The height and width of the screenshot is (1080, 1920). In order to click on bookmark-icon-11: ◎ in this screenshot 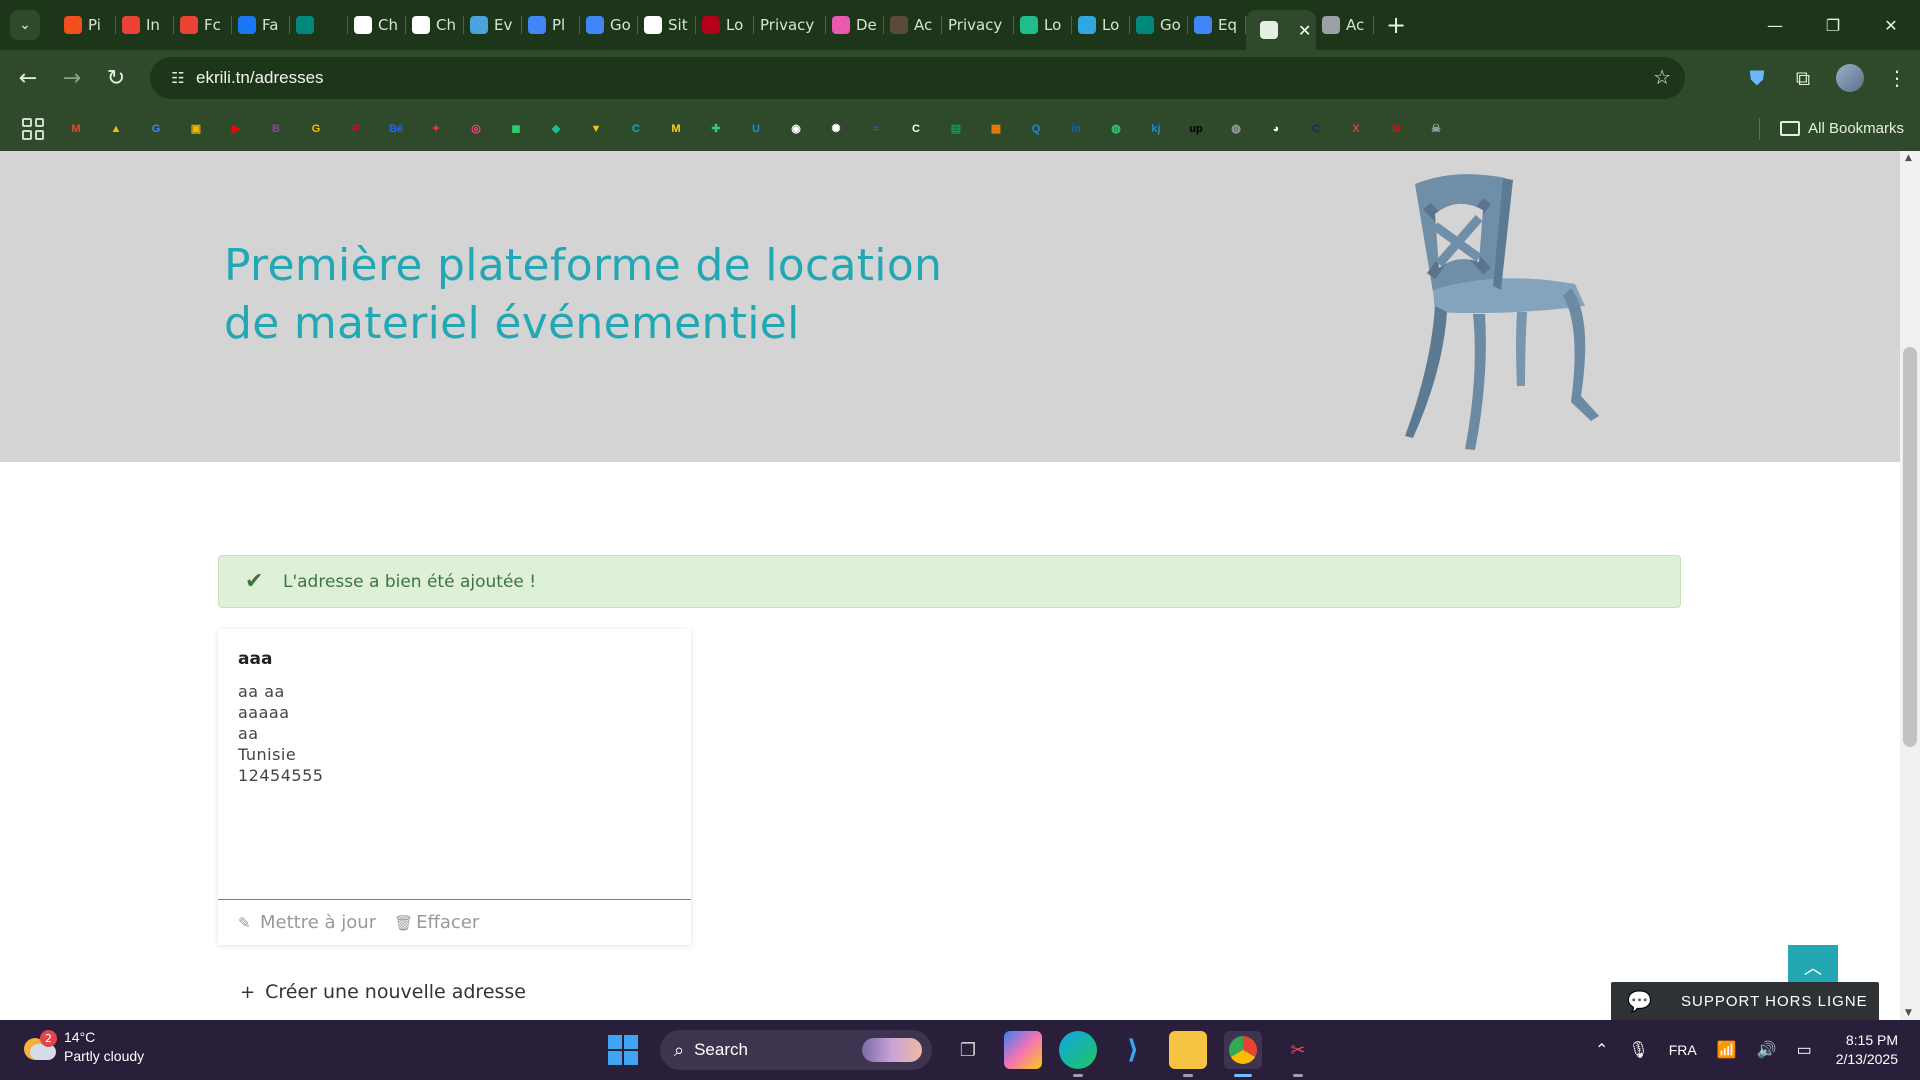, I will do `click(476, 129)`.